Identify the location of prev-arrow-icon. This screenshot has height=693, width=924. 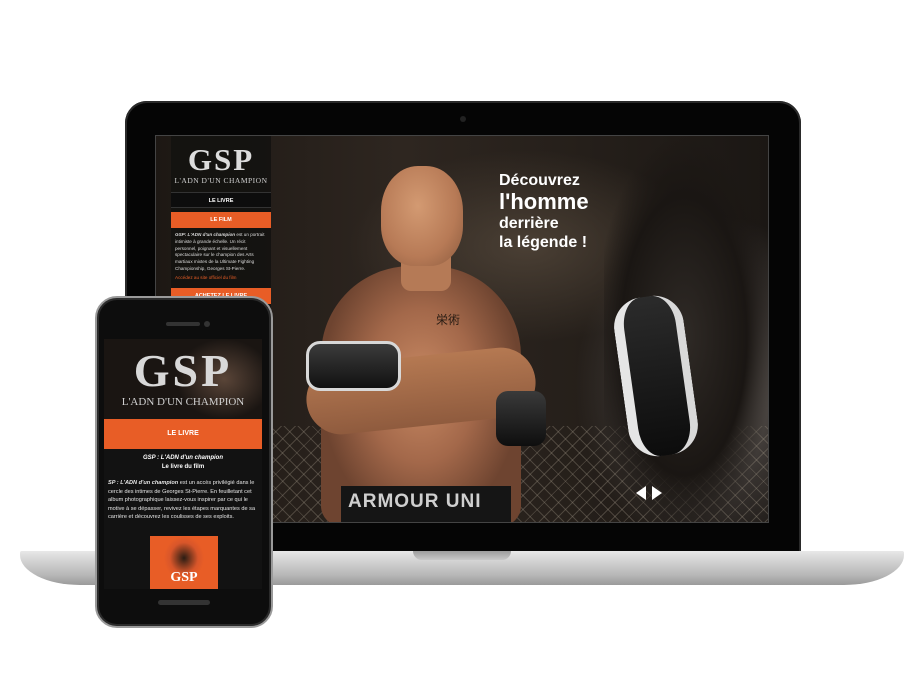
(641, 493).